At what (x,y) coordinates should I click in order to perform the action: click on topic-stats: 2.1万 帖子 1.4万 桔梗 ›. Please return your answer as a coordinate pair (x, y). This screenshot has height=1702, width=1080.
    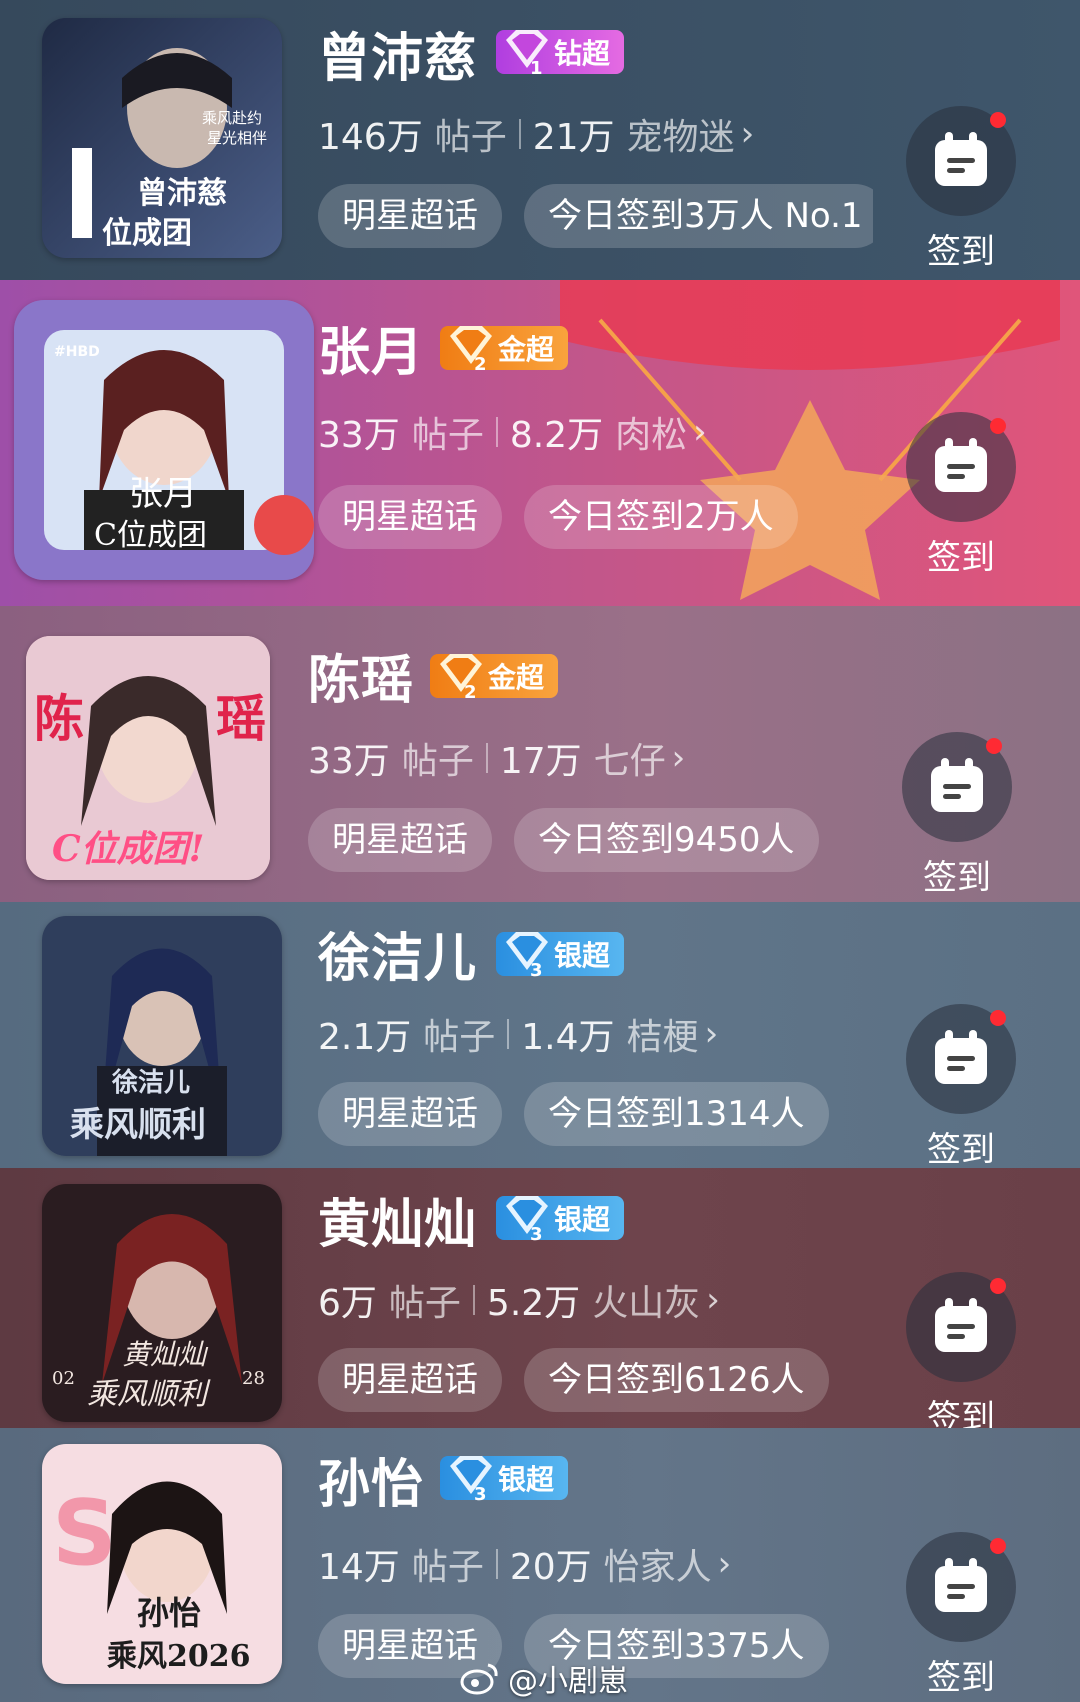
    Looking at the image, I should click on (518, 1034).